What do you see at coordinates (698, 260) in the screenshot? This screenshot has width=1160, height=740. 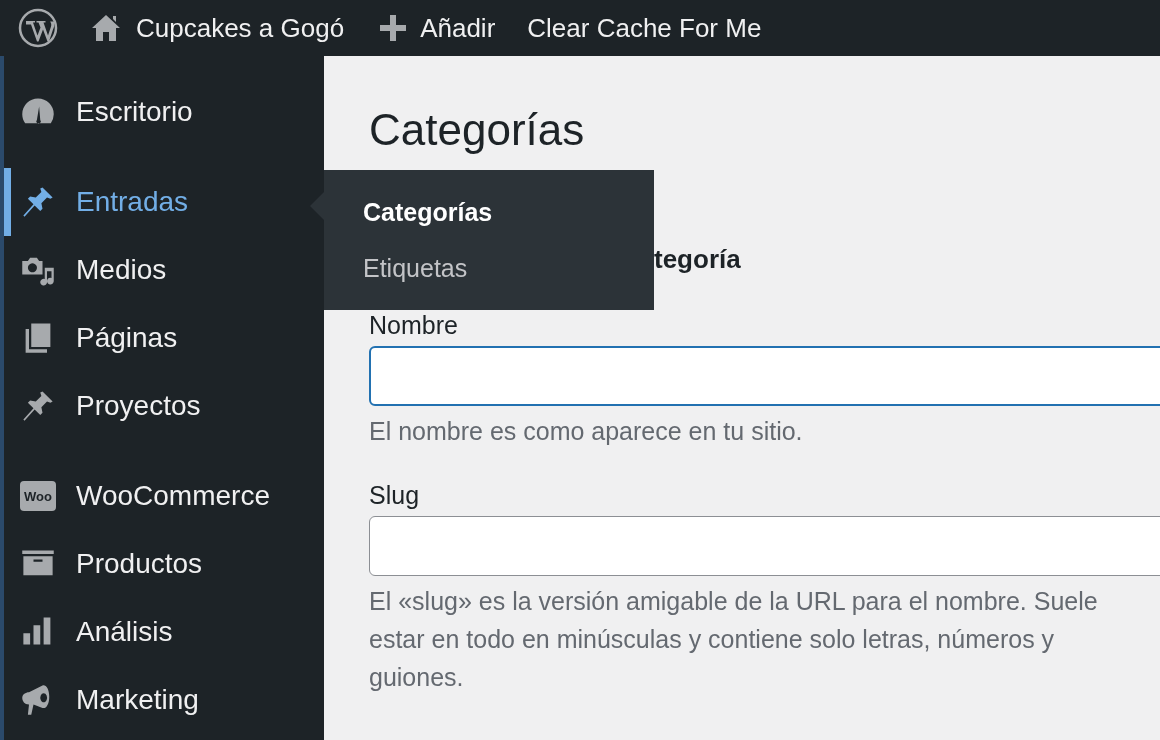 I see `section-heading: tegoría` at bounding box center [698, 260].